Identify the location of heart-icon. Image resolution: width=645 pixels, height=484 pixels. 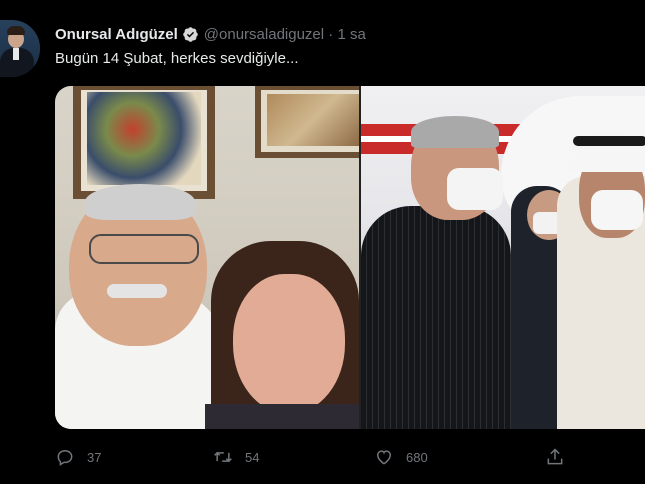
(384, 457).